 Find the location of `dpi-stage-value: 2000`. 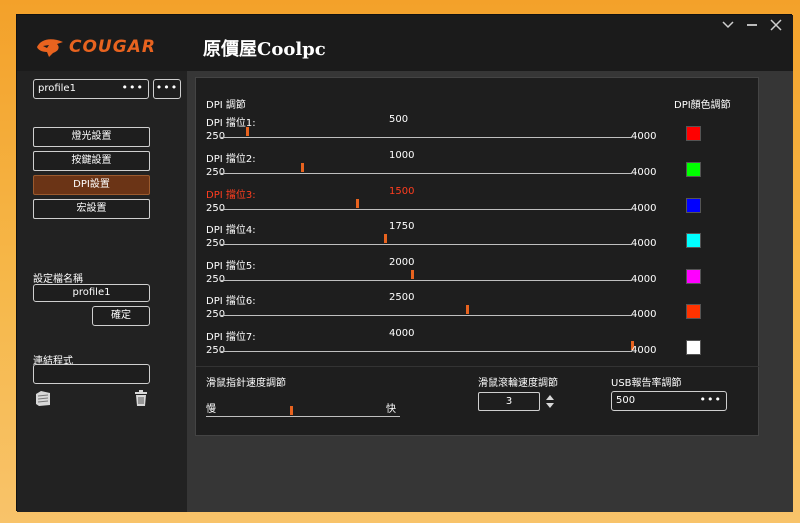

dpi-stage-value: 2000 is located at coordinates (402, 262).